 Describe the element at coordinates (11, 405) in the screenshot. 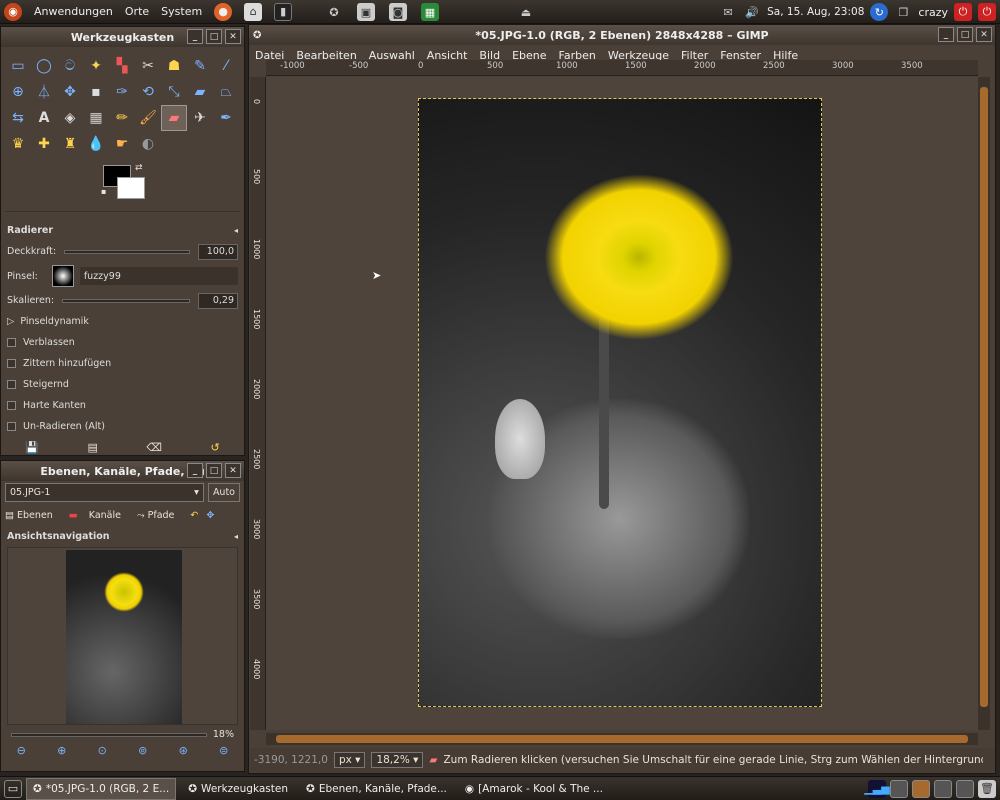

I see `hard-edge-checkbox` at that location.